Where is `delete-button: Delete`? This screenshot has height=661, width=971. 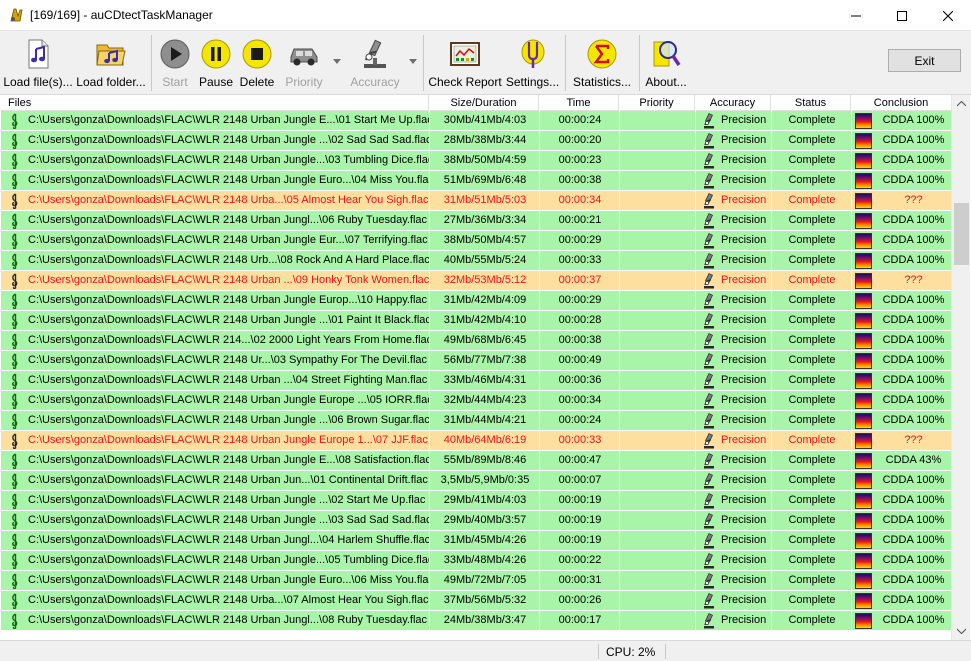 delete-button: Delete is located at coordinates (257, 62).